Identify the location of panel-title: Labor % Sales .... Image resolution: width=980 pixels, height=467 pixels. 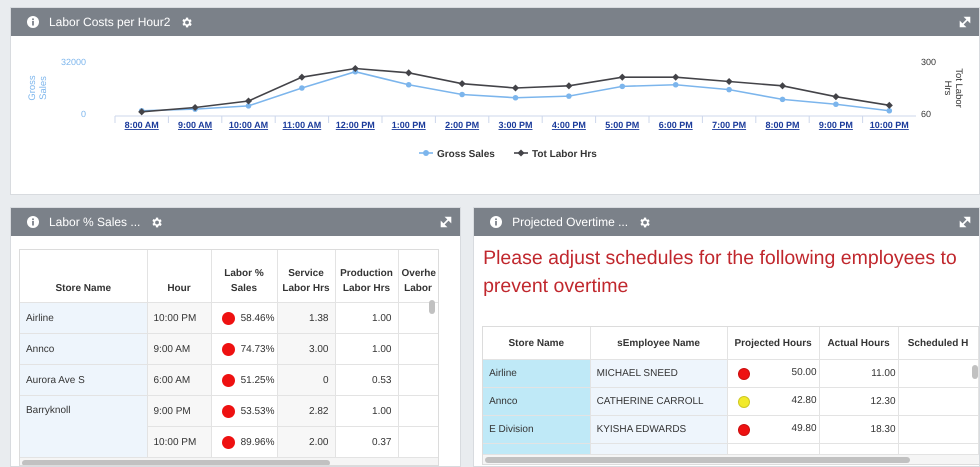
(94, 222).